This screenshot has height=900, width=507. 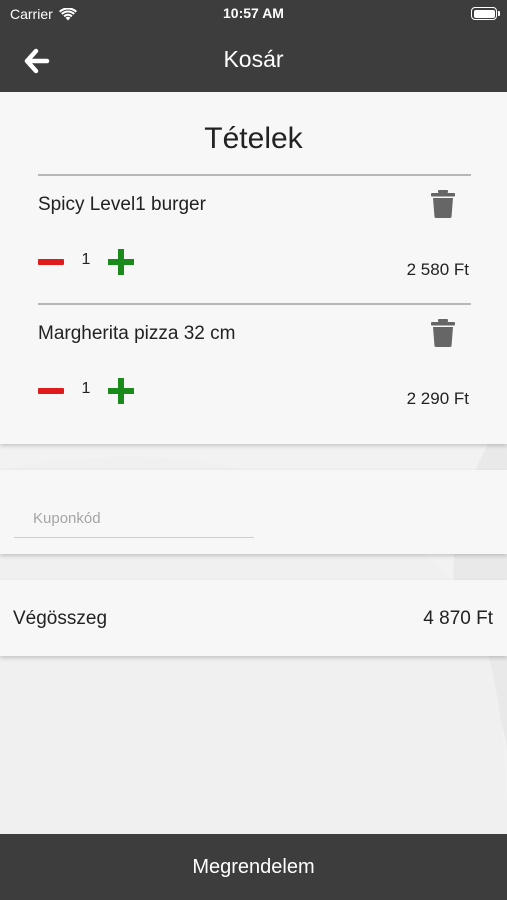 I want to click on total-value: 4 870 Ft, so click(x=458, y=618).